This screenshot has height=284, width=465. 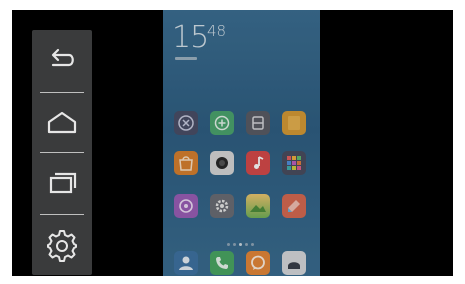 I want to click on recent-apps-icon, so click(x=63, y=183).